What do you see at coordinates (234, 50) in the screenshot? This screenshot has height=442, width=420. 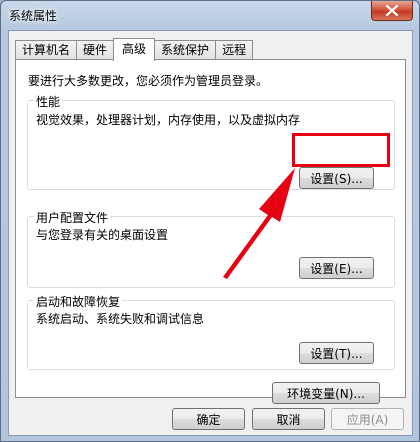 I see `tab-remote: 远程` at bounding box center [234, 50].